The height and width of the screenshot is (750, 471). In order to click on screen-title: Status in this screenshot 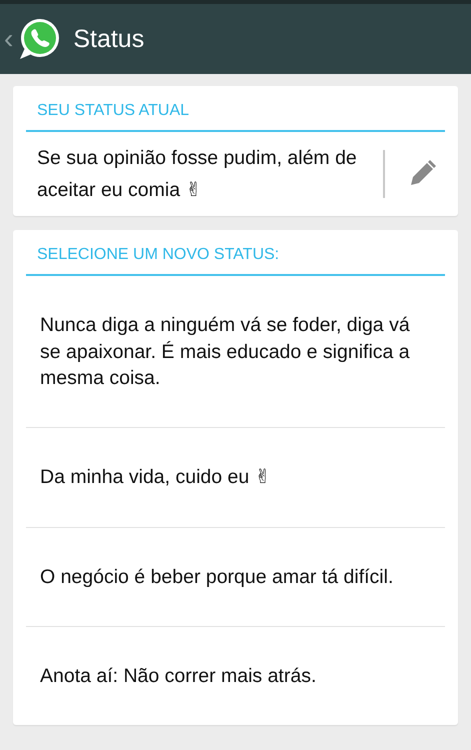, I will do `click(108, 39)`.